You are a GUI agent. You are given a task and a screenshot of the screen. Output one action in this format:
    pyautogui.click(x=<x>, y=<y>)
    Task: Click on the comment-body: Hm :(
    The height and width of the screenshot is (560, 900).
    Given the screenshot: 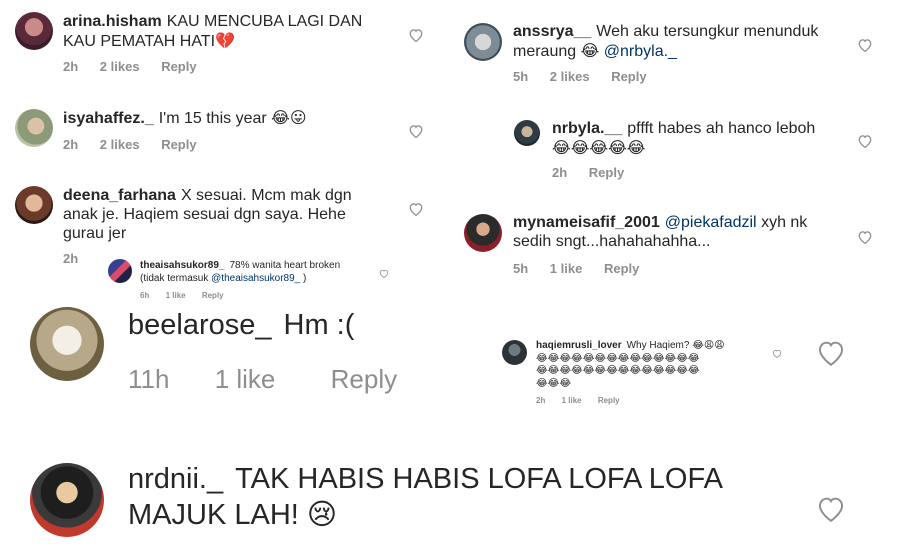 What is the action you would take?
    pyautogui.click(x=319, y=325)
    